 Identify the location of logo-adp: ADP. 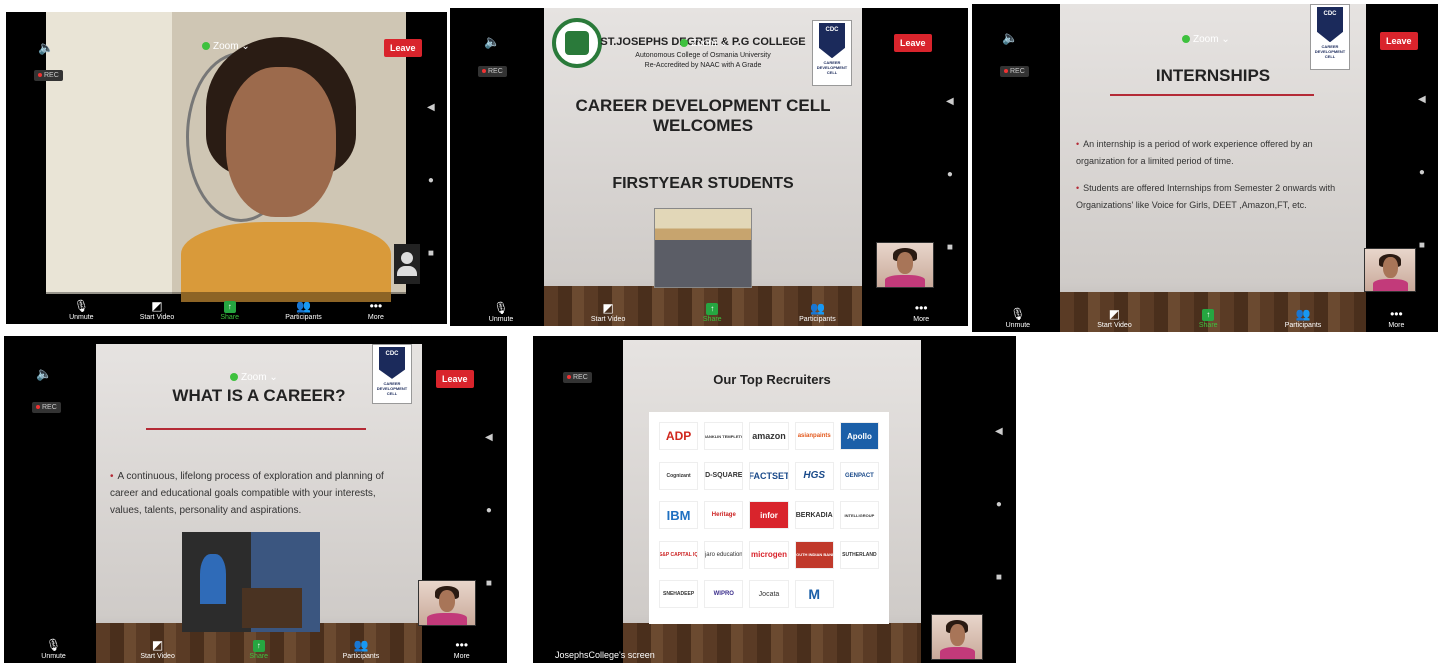
(679, 436).